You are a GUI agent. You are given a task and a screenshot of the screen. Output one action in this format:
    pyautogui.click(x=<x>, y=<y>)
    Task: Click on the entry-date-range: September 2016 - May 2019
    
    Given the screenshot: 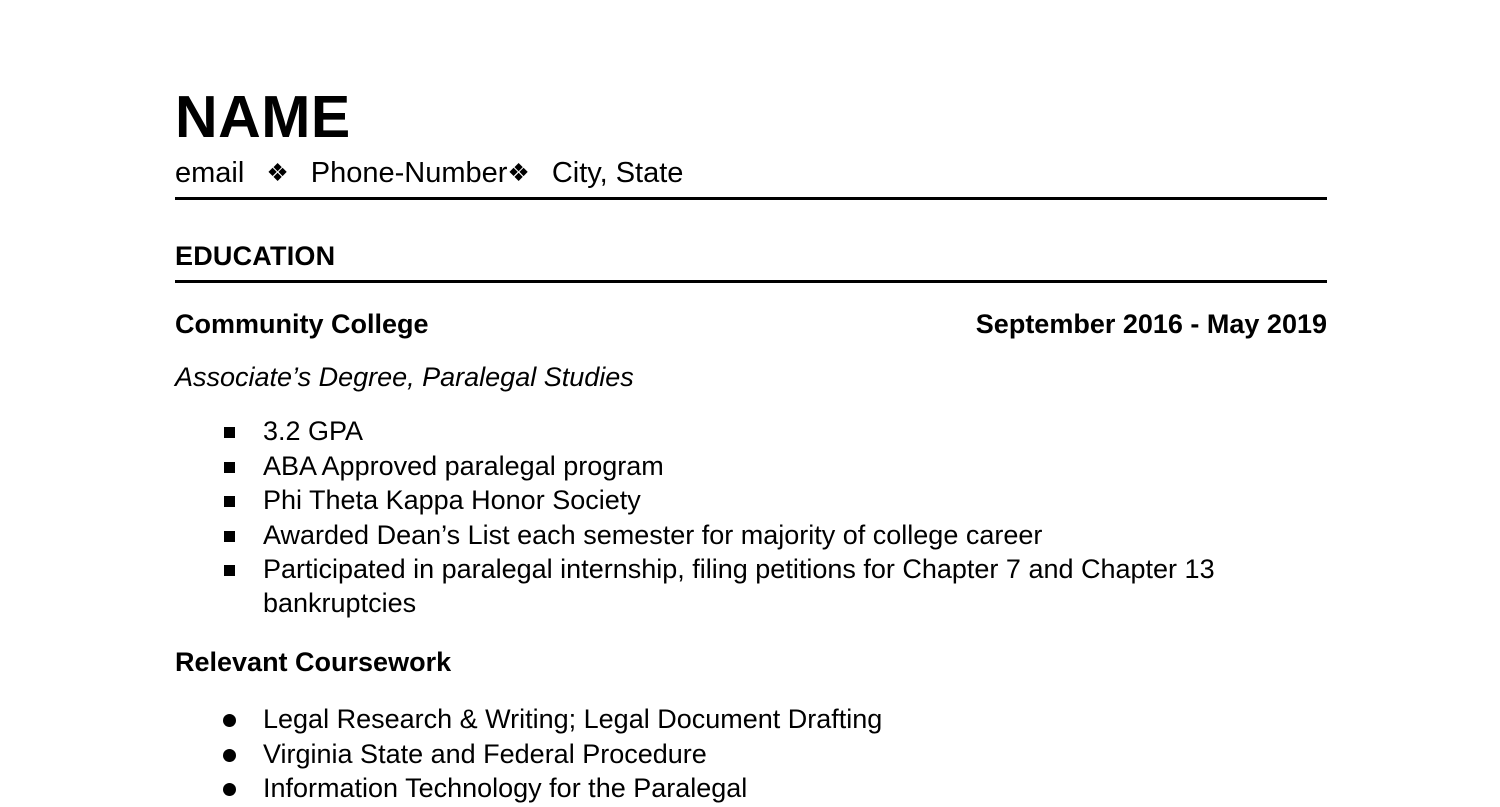 What is the action you would take?
    pyautogui.click(x=1151, y=324)
    